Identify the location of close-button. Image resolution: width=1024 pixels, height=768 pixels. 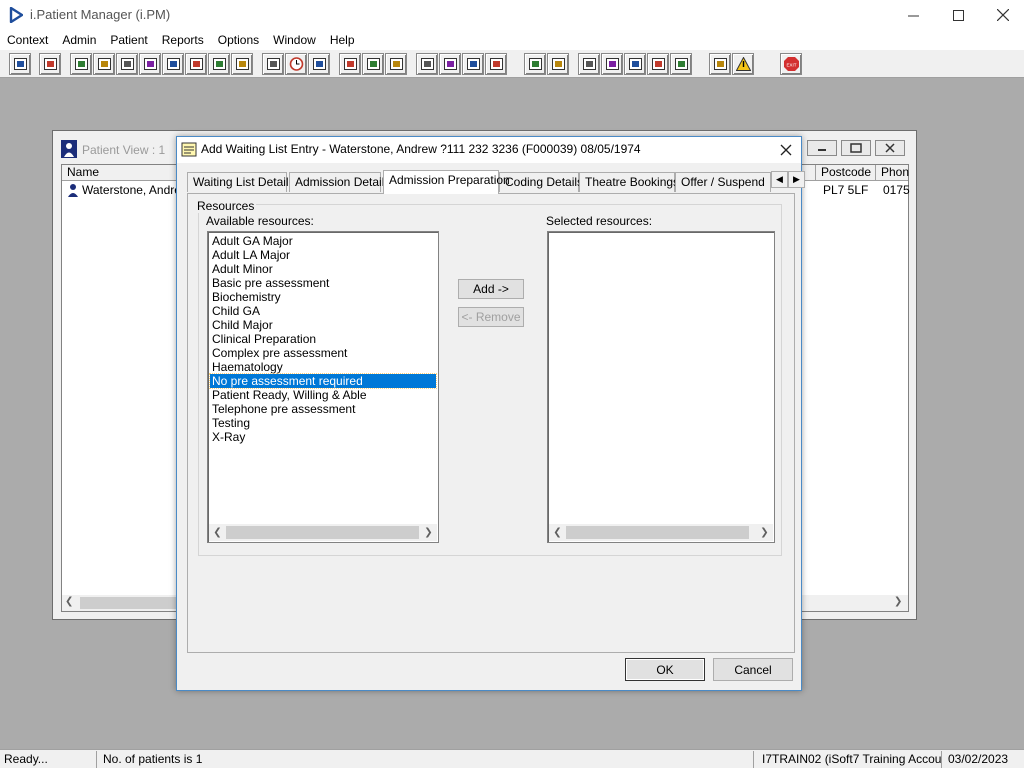
(1002, 15).